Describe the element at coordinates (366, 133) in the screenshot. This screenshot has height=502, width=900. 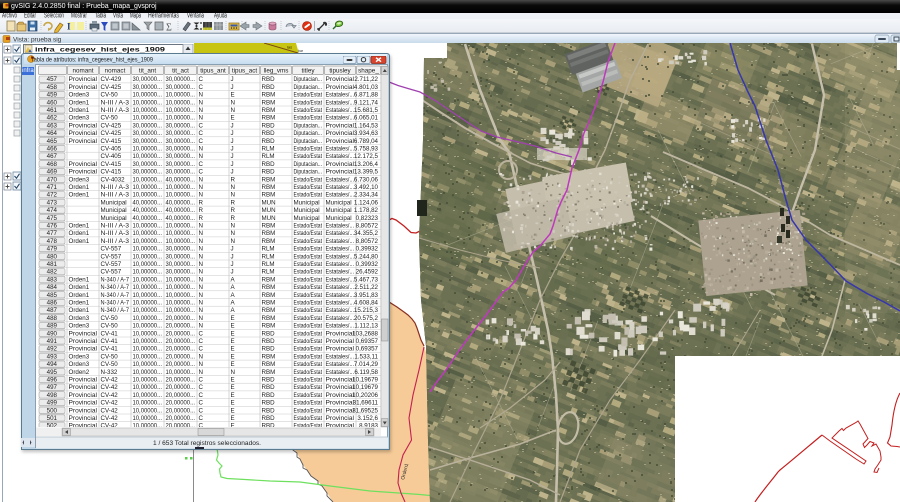
I see `svg-text: 3.934,63` at that location.